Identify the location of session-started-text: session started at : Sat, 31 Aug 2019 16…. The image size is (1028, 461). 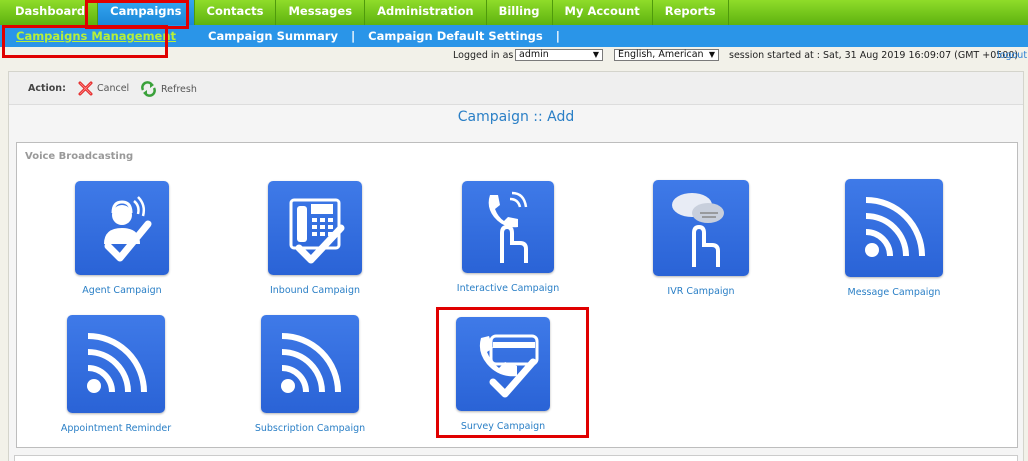
(874, 55).